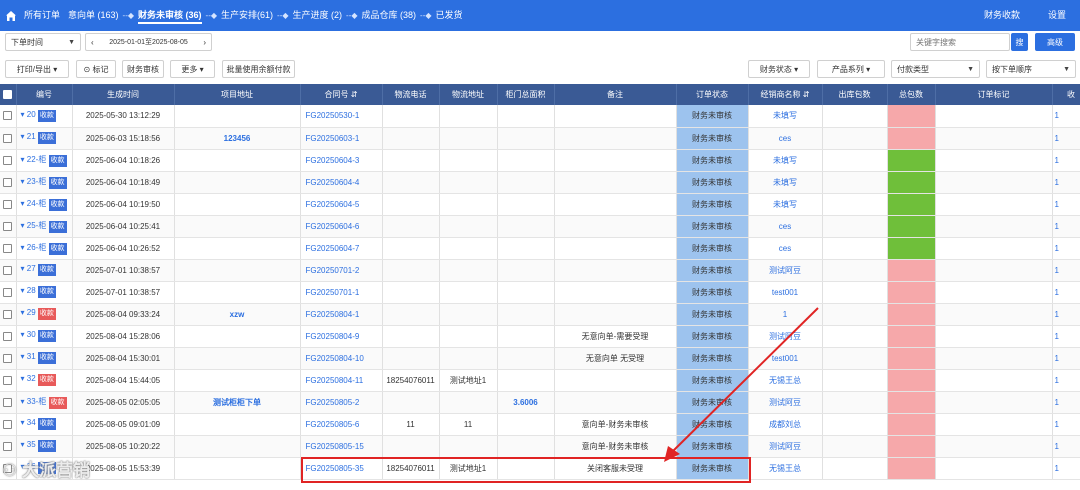  What do you see at coordinates (44, 226) in the screenshot?
I see `row-no: ▾ 25-柜 收款` at bounding box center [44, 226].